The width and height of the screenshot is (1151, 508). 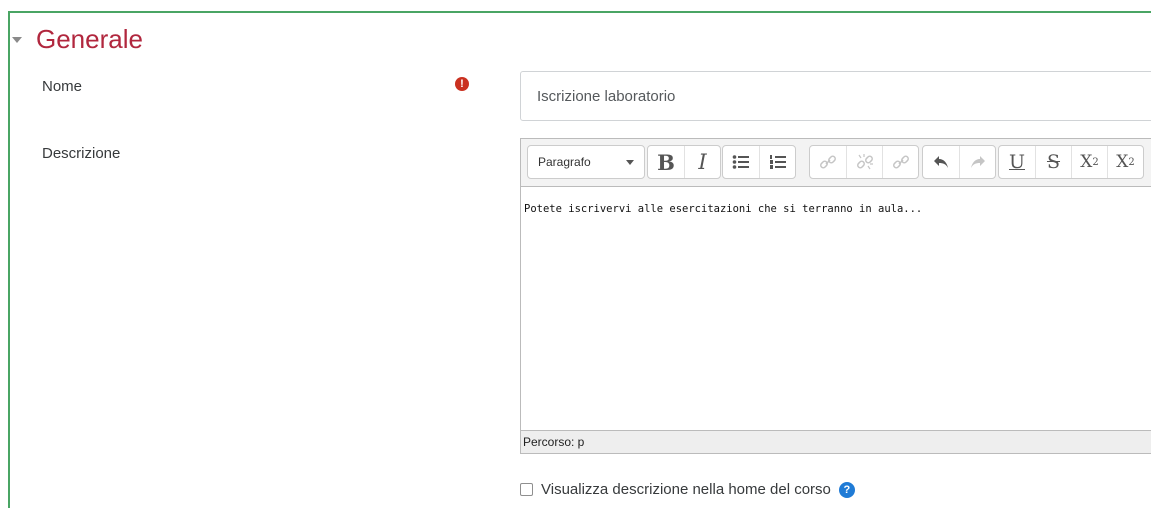 I want to click on display-description-checkbox, so click(x=526, y=489).